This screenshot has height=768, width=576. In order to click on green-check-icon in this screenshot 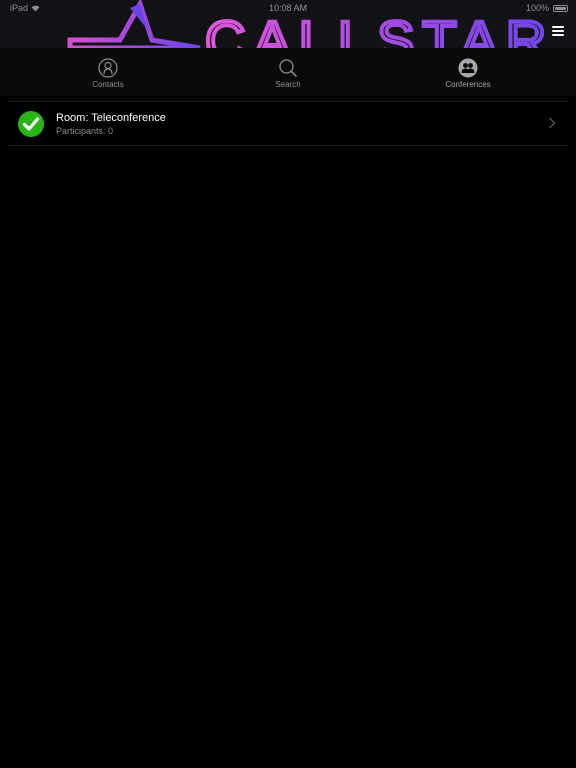, I will do `click(31, 123)`.